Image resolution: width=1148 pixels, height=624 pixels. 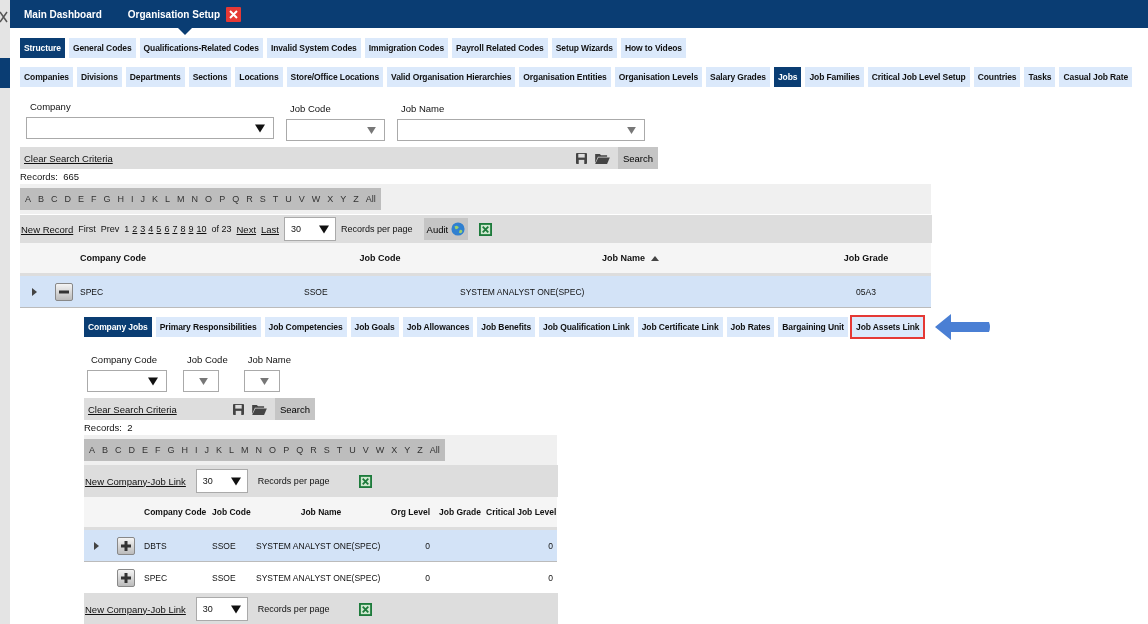 What do you see at coordinates (888, 327) in the screenshot?
I see `detail-tab: Job Assets Link` at bounding box center [888, 327].